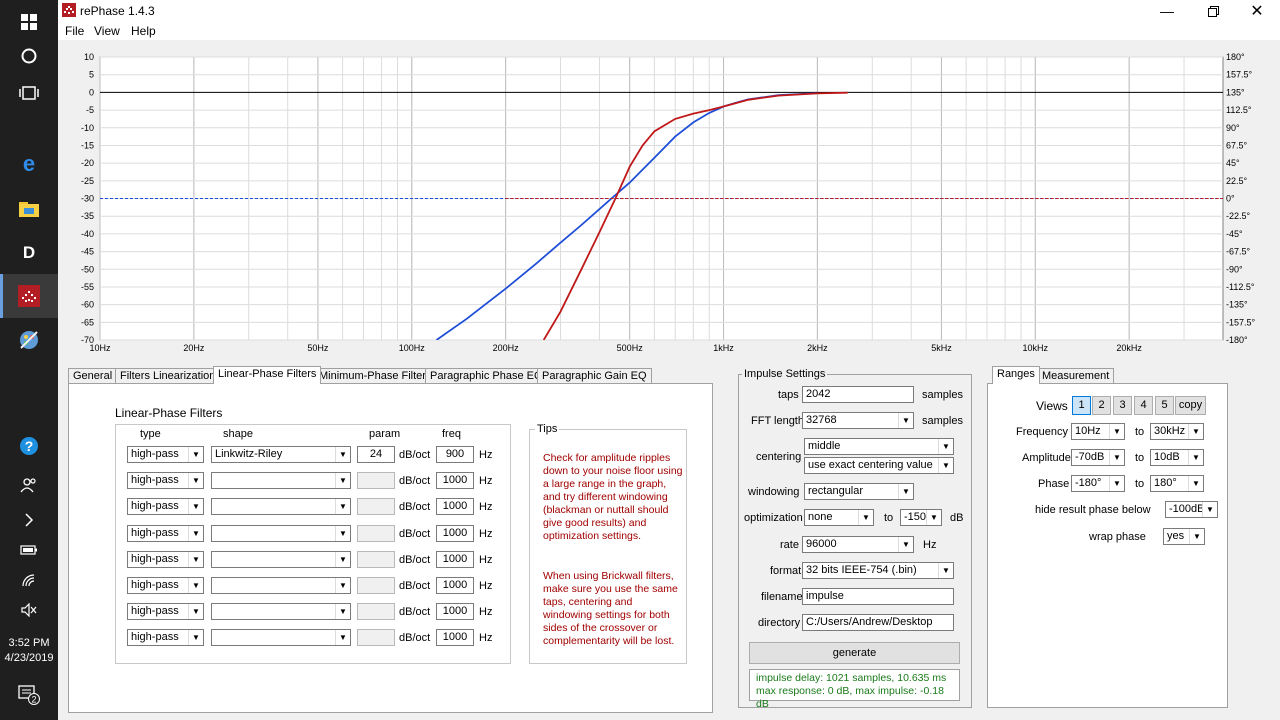 This screenshot has height=720, width=1280. Describe the element at coordinates (100, 348) in the screenshot. I see `x-tick-label: 10Hz` at that location.